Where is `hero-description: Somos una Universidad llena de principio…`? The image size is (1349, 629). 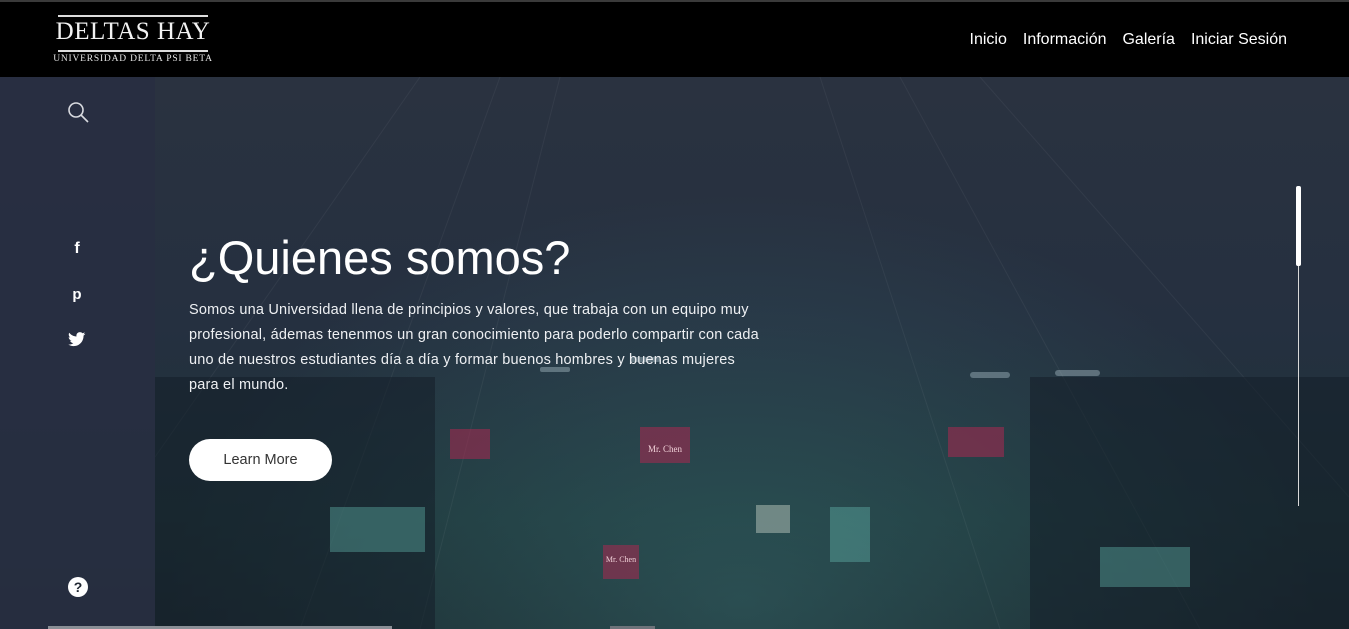 hero-description: Somos una Universidad llena de principio… is located at coordinates (474, 347).